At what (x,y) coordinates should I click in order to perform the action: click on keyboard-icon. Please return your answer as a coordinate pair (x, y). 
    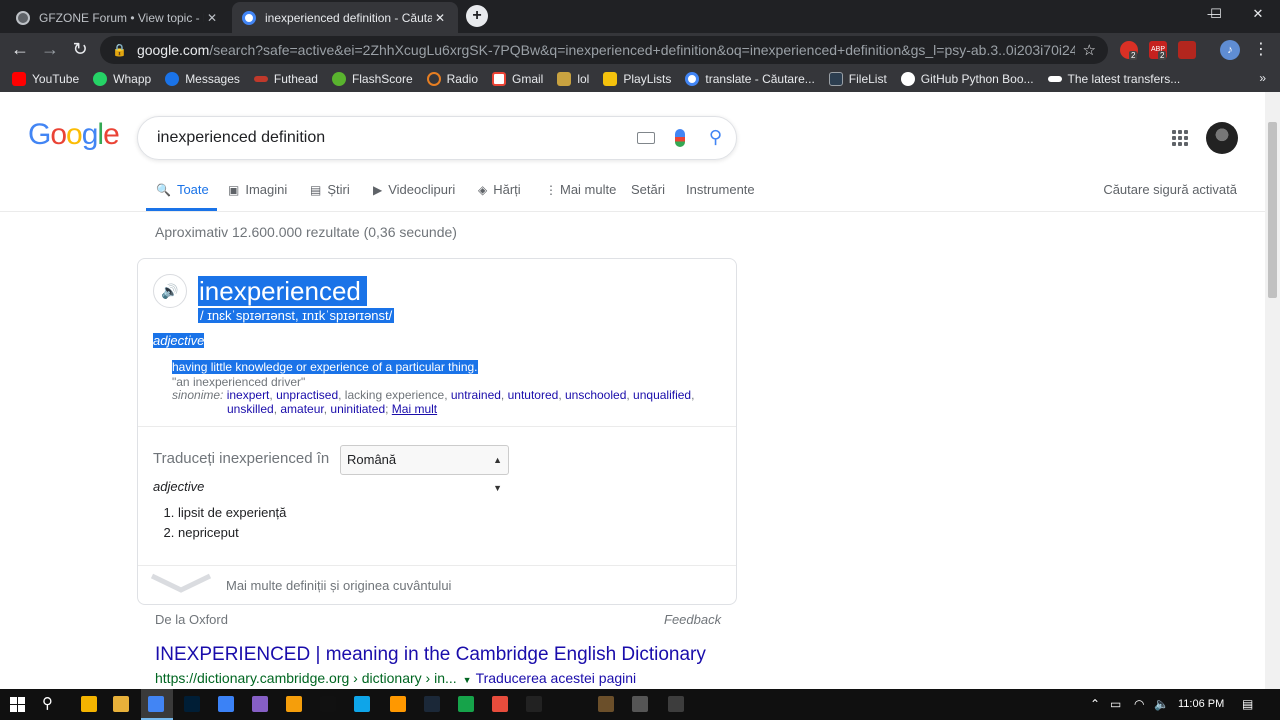
    Looking at the image, I should click on (645, 137).